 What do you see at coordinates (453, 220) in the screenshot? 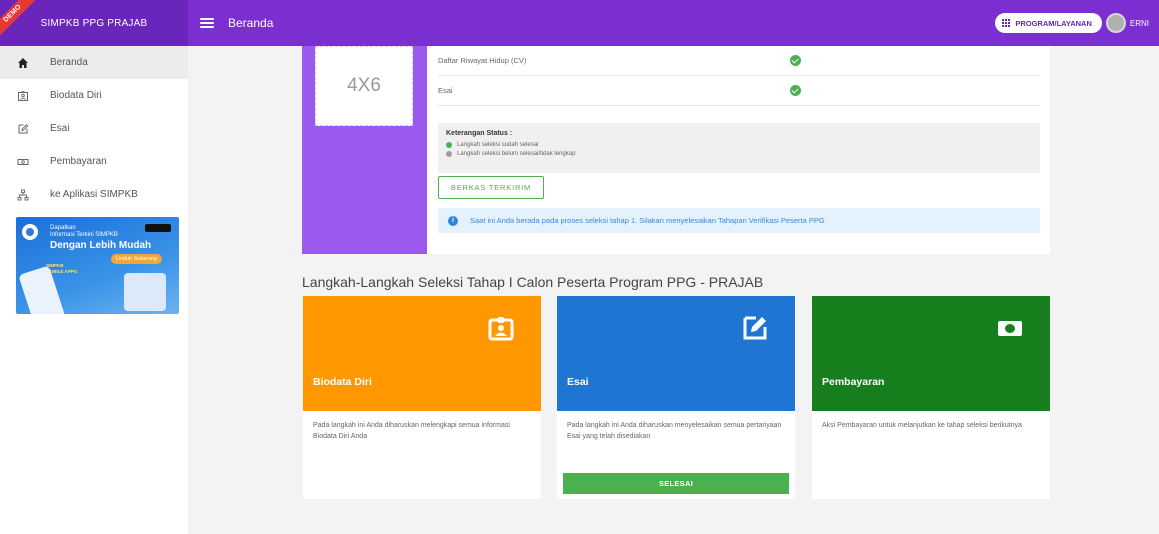
I see `info-icon: i` at bounding box center [453, 220].